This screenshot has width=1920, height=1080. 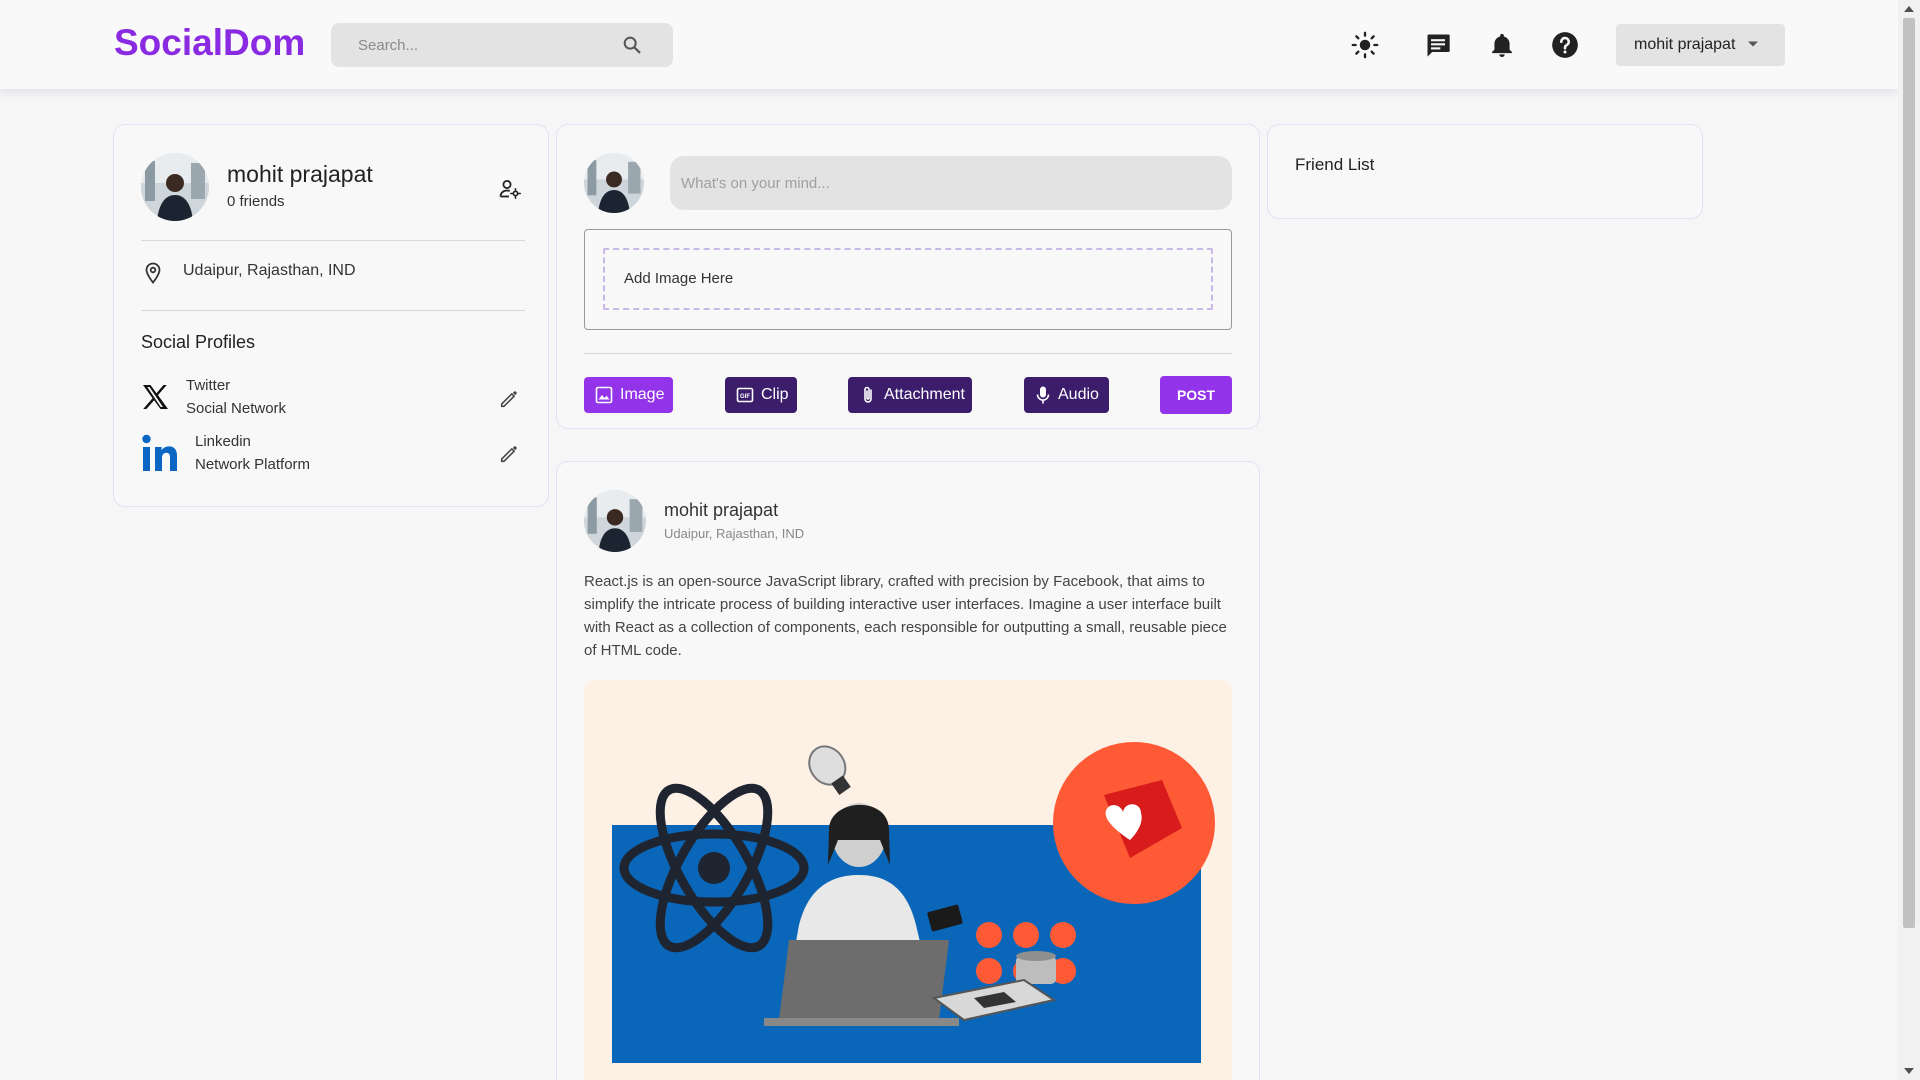 I want to click on scroll-thumb, so click(x=1909, y=473).